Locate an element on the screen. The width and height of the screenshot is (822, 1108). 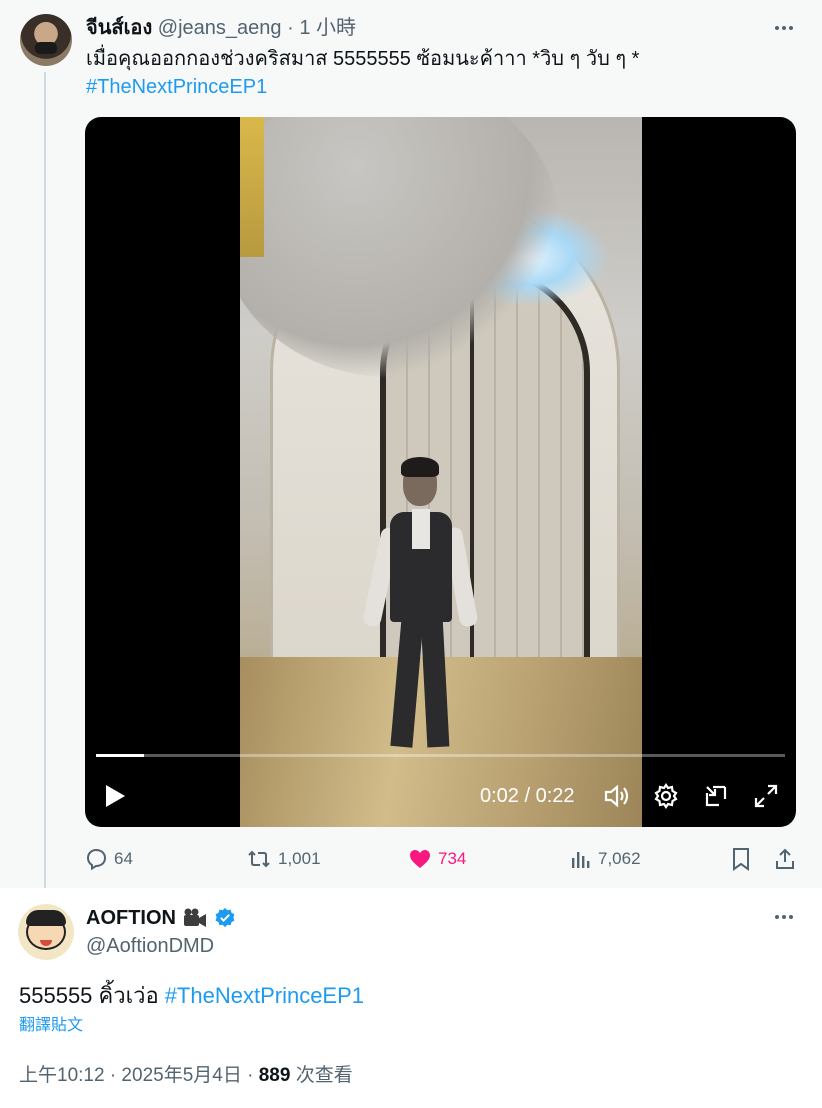
retweet-icon is located at coordinates (259, 859).